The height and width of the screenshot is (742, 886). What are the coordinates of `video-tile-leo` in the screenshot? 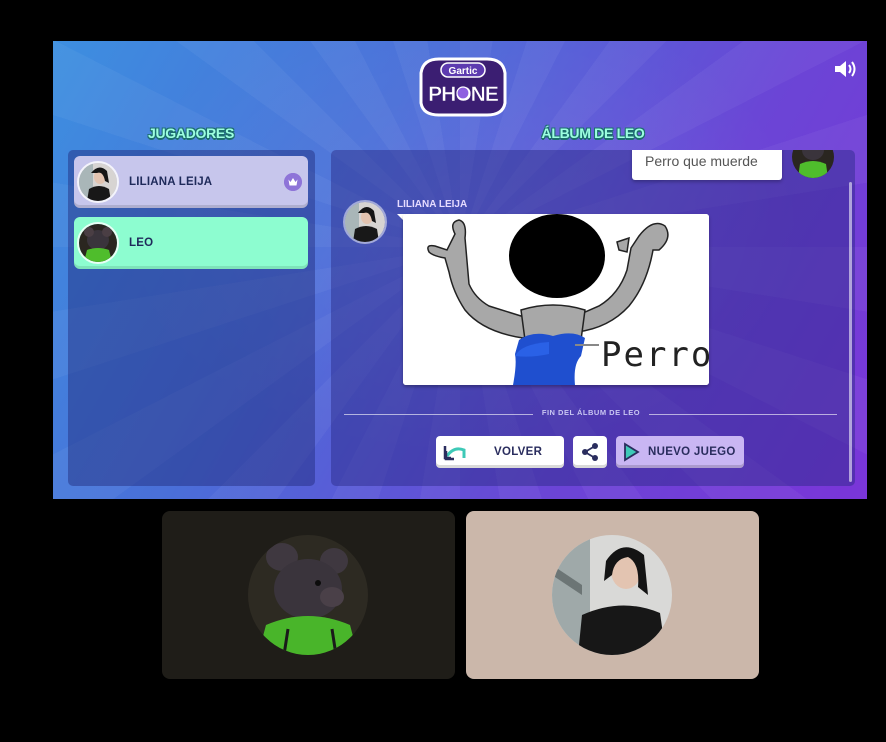 It's located at (308, 595).